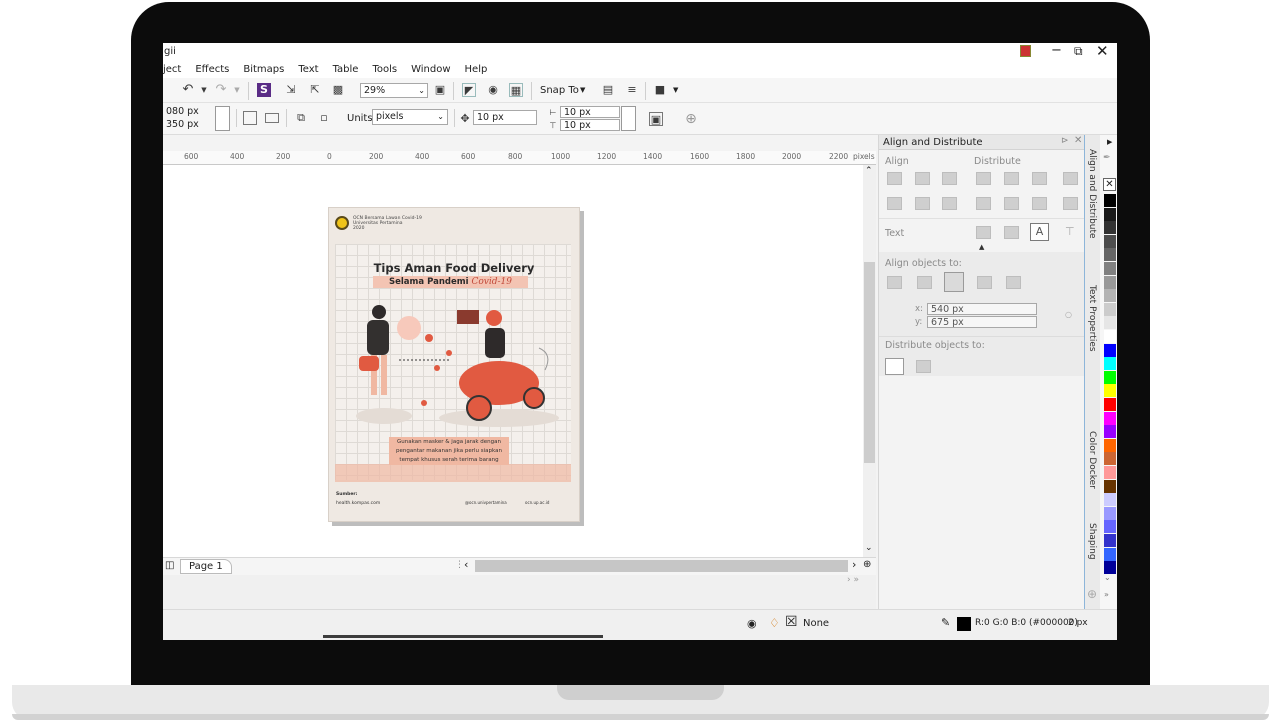  I want to click on menu-tools: Tools, so click(384, 69).